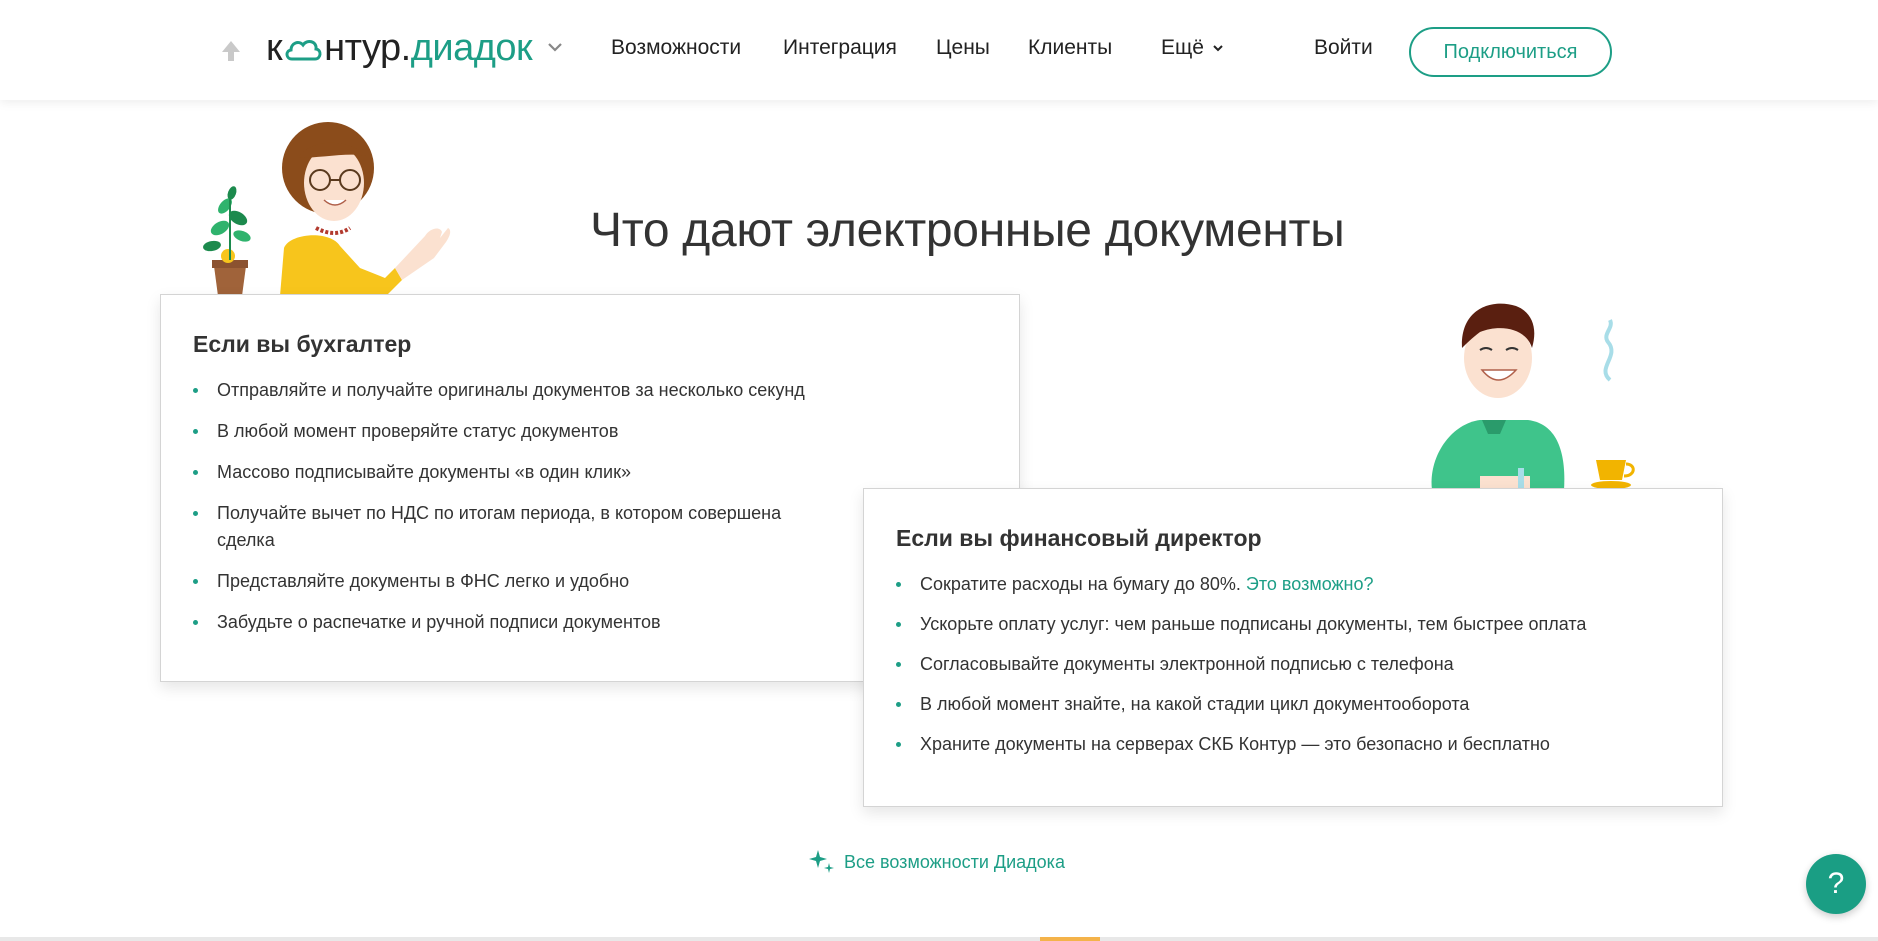  Describe the element at coordinates (1510, 52) in the screenshot. I see `connect-button: Подключиться` at that location.